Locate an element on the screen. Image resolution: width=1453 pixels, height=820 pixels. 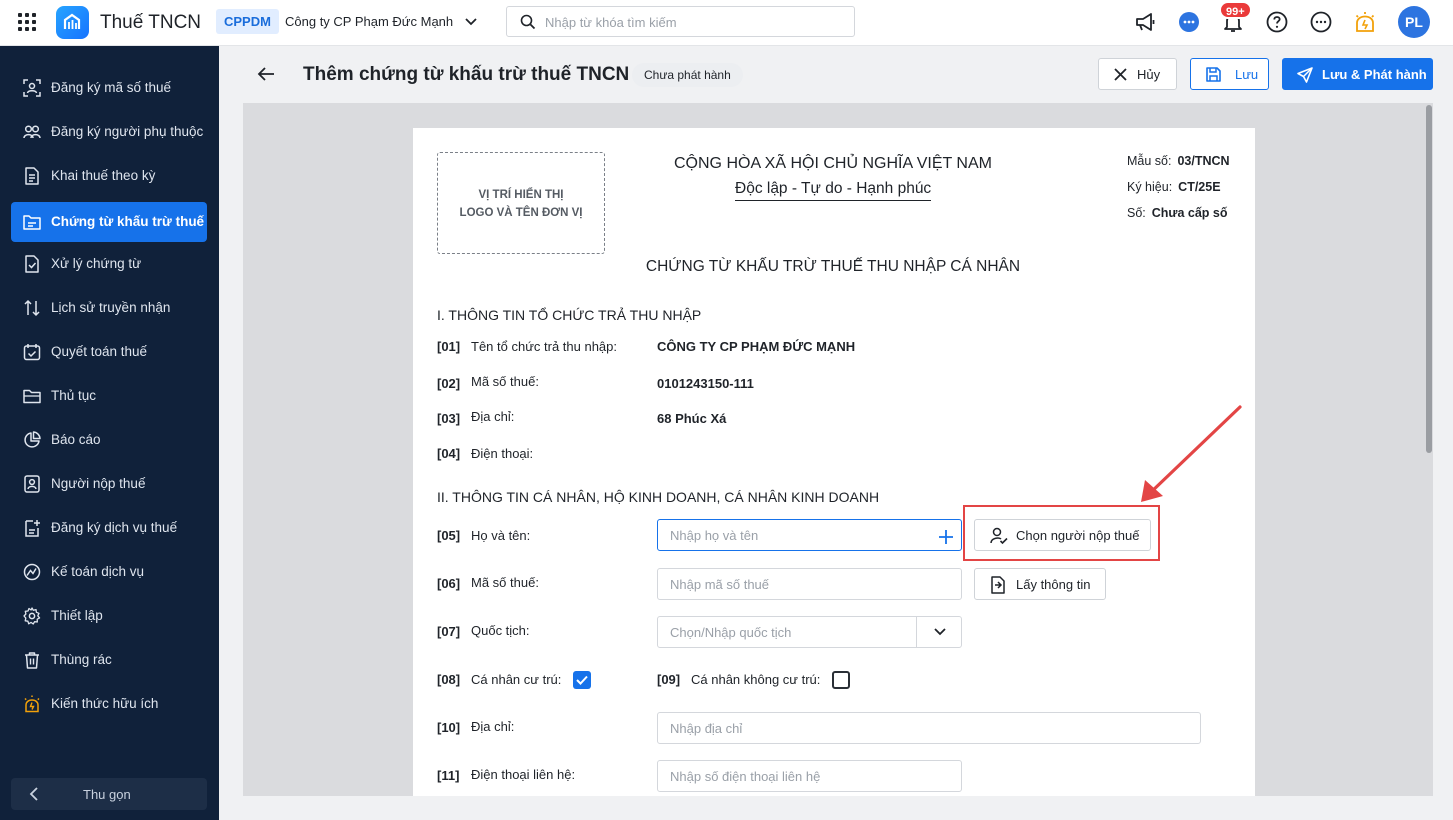
non-resident-checkbox is located at coordinates (841, 680).